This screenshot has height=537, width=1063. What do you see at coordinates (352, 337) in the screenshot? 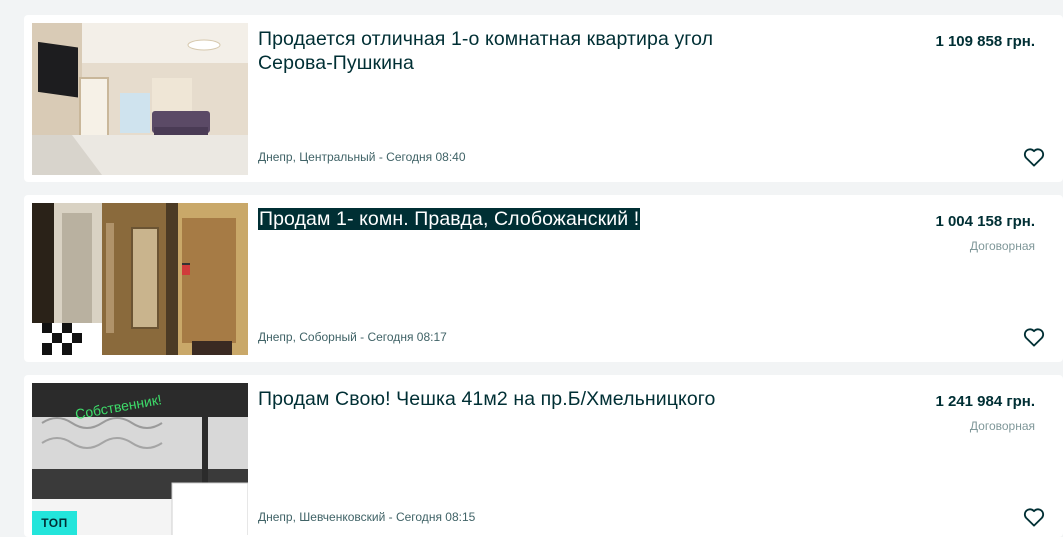
I see `listing-location-time: Днепр, Соборный - Сегодня 08:17` at bounding box center [352, 337].